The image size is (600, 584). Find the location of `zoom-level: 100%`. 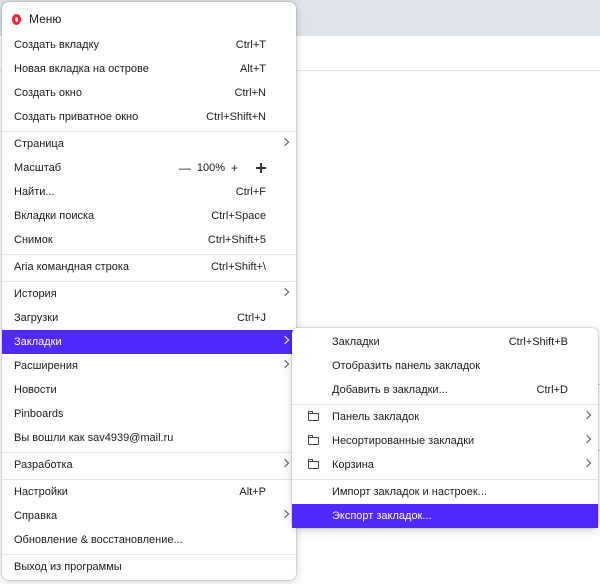

zoom-level: 100% is located at coordinates (210, 168).